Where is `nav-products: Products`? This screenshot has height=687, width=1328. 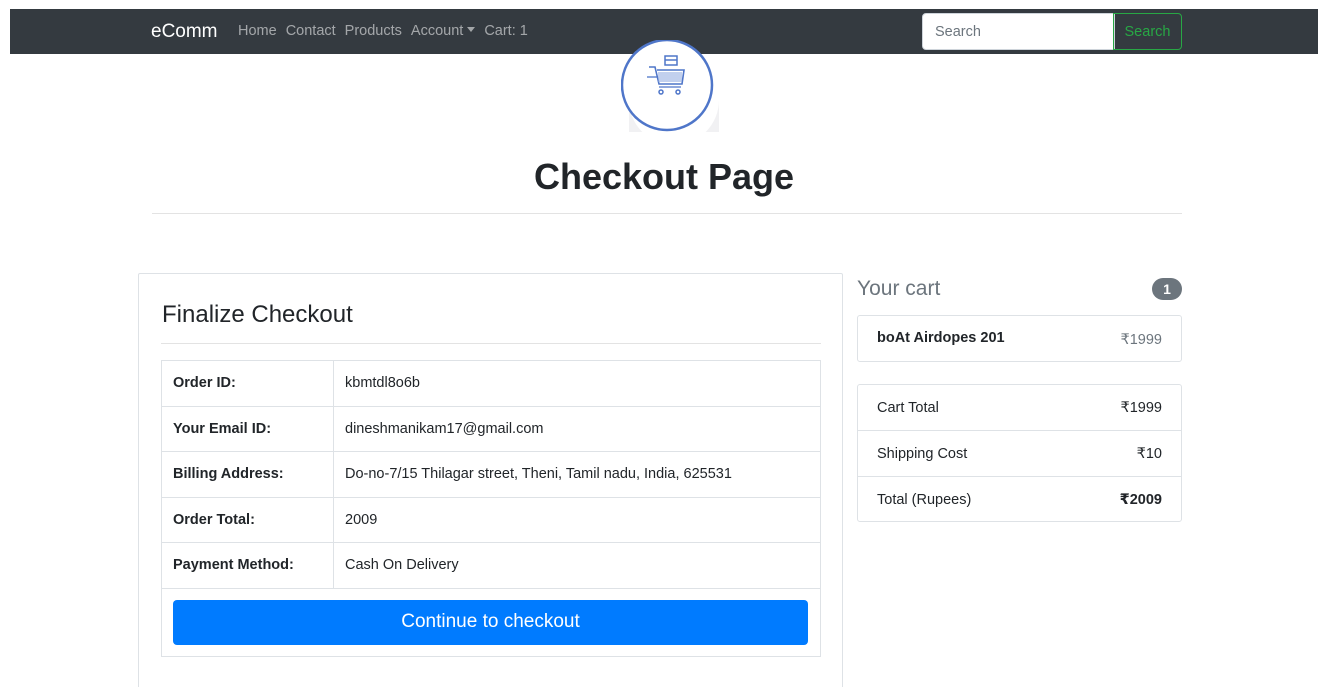 nav-products: Products is located at coordinates (373, 31).